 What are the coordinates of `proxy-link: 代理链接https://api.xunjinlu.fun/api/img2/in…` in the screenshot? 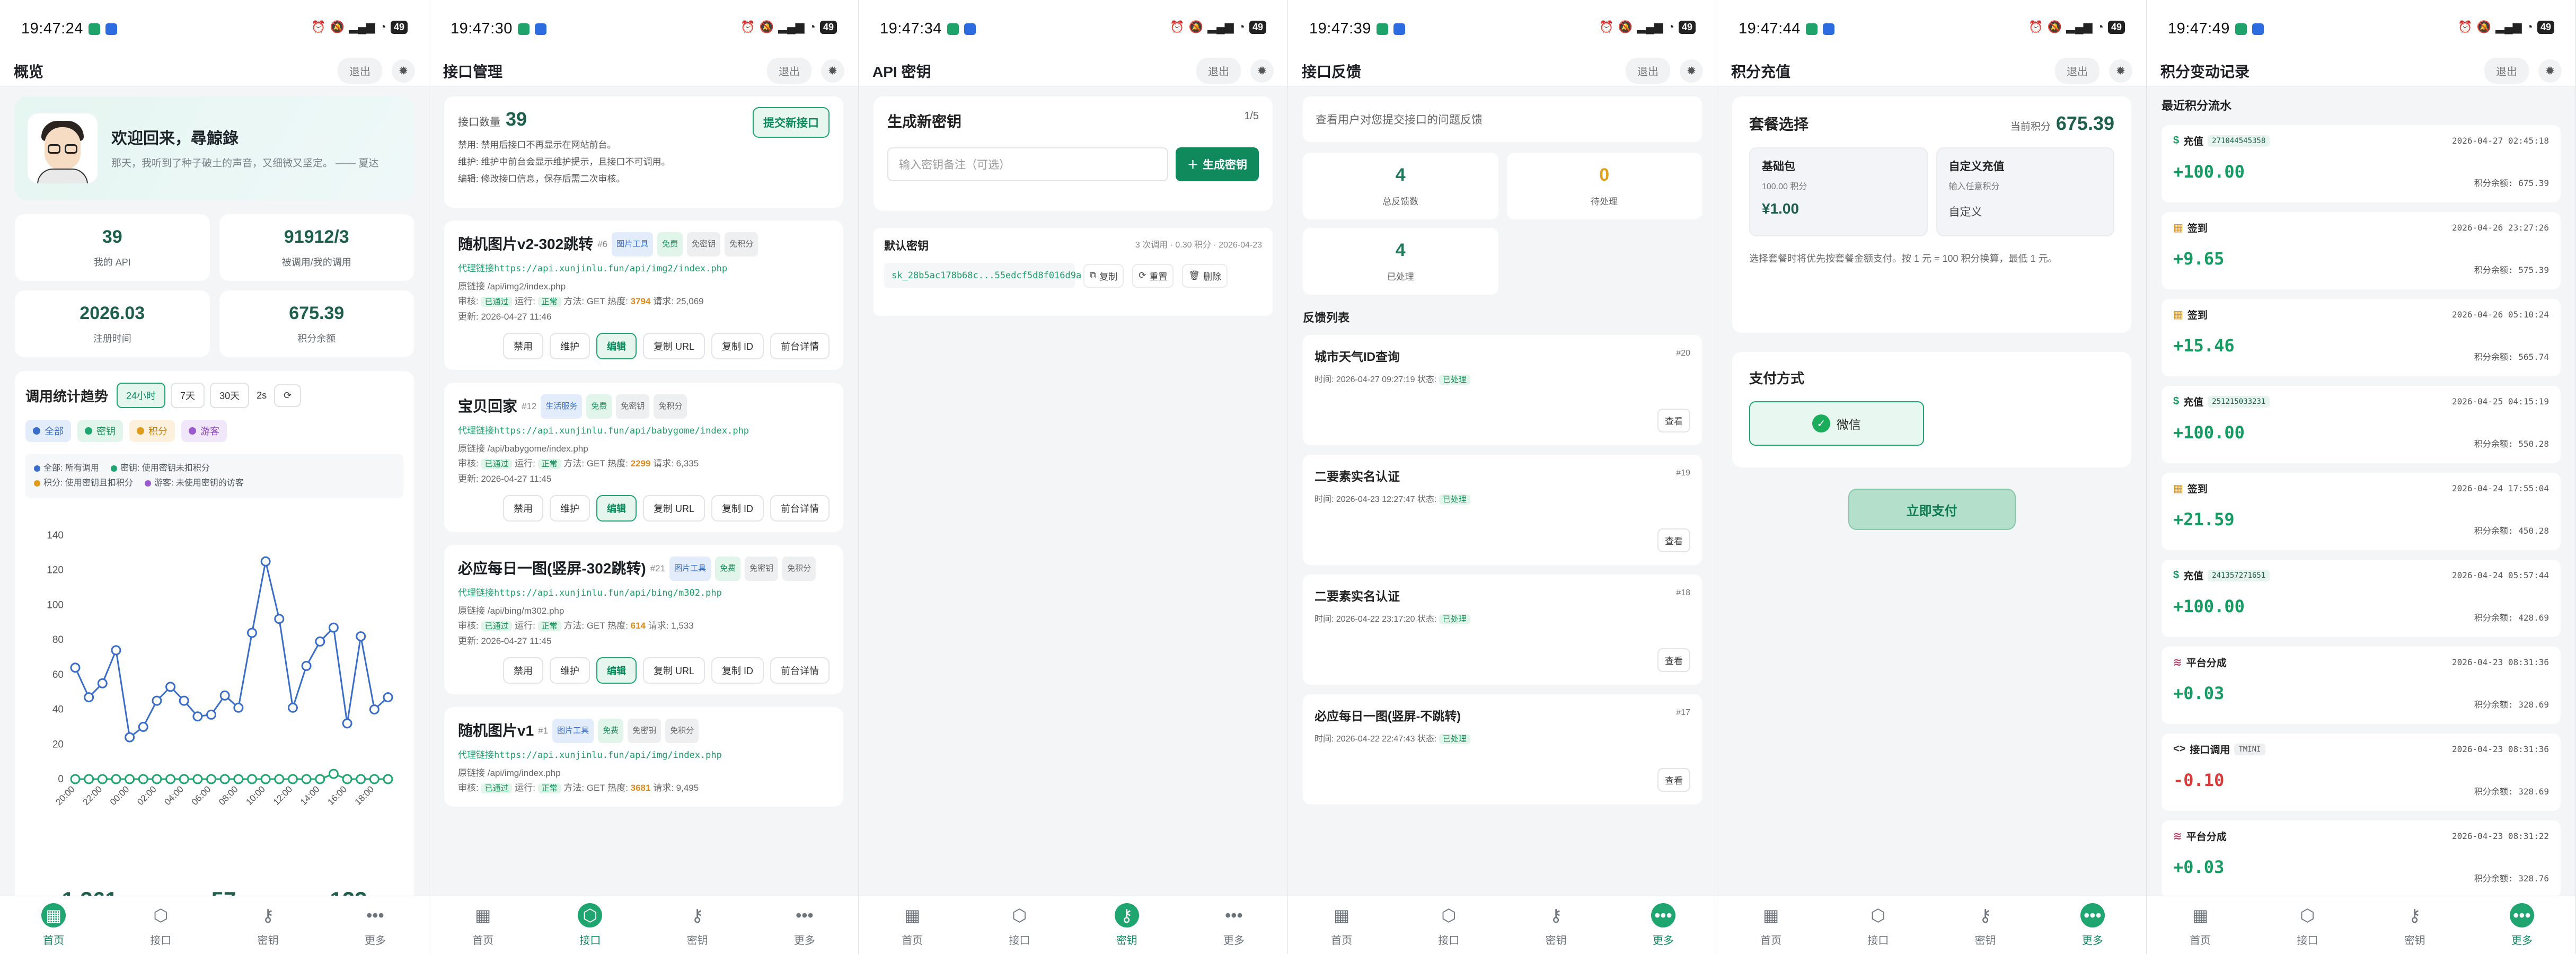 It's located at (644, 267).